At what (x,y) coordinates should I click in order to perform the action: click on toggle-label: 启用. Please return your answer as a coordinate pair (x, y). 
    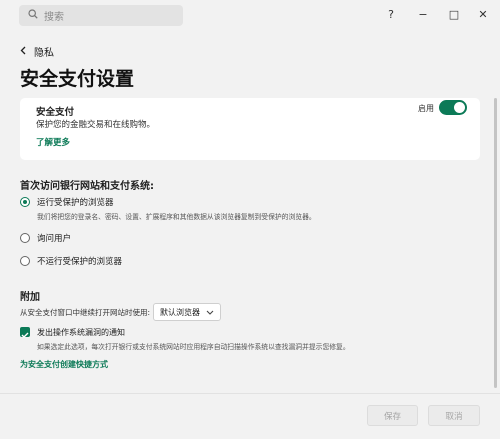
    Looking at the image, I should click on (426, 108).